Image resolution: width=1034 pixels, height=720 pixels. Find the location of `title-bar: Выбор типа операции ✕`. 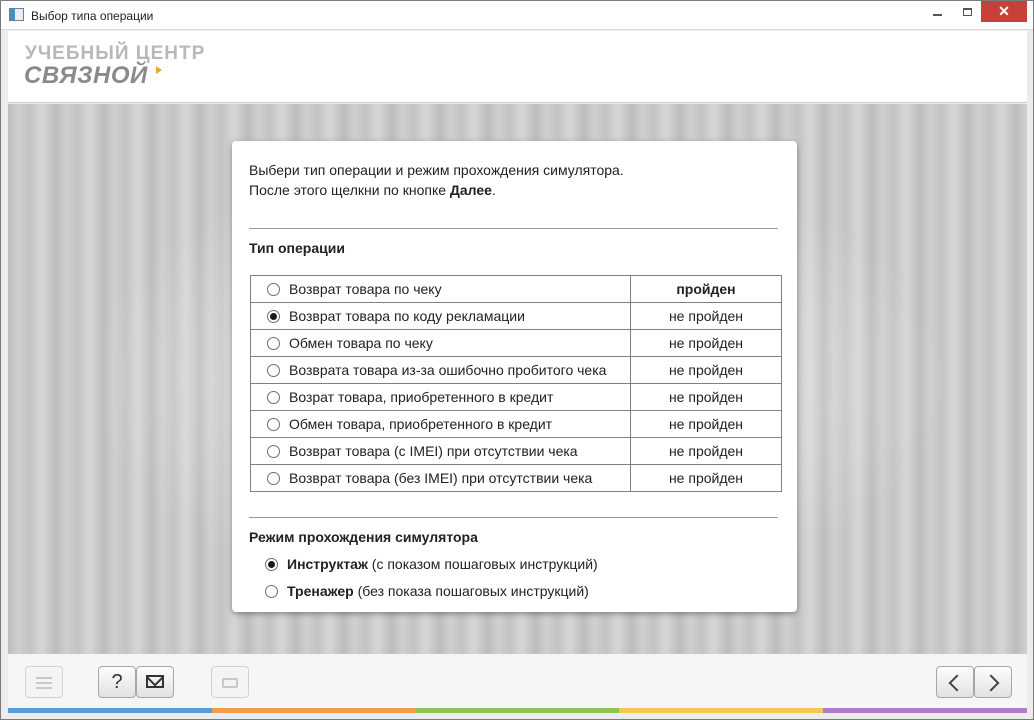

title-bar: Выбор типа операции ✕ is located at coordinates (517, 15).